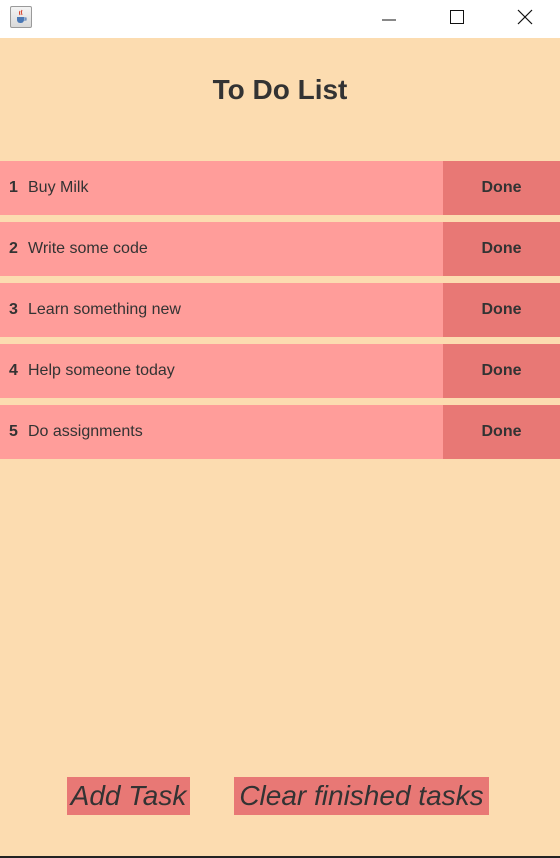  What do you see at coordinates (128, 796) in the screenshot?
I see `add-task-button: Add Task` at bounding box center [128, 796].